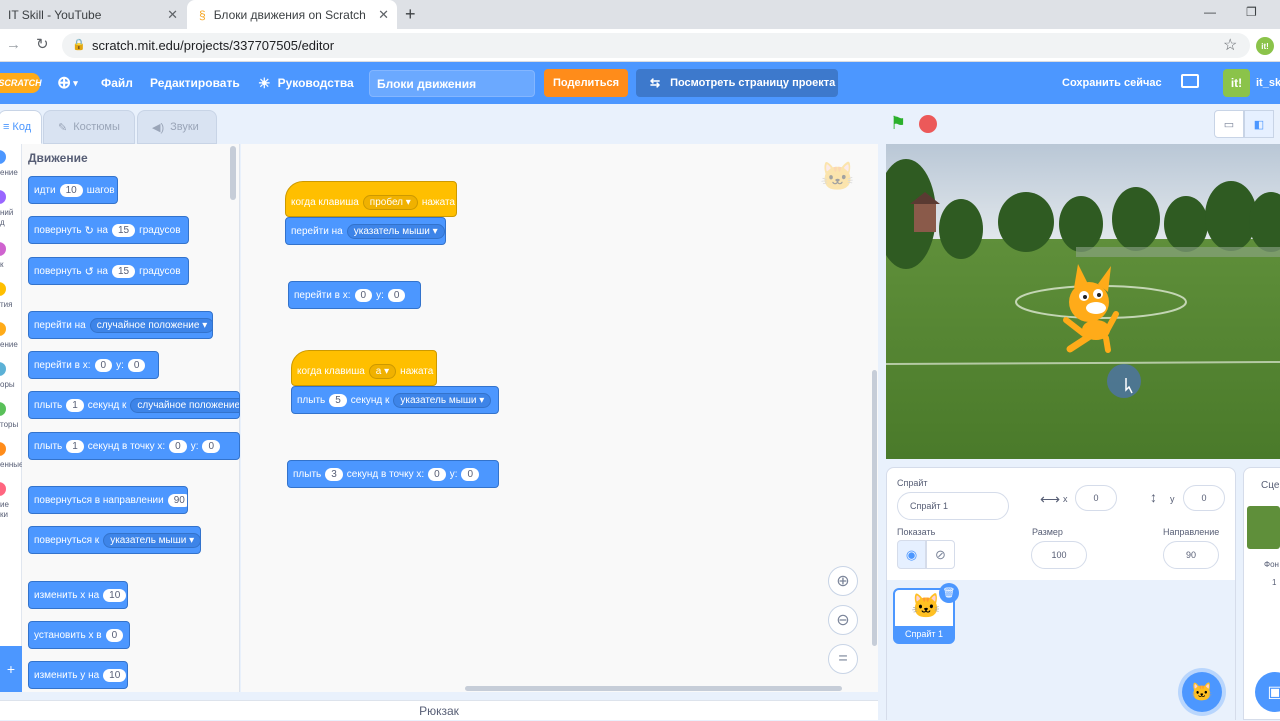  What do you see at coordinates (1259, 124) in the screenshot?
I see `large-stage-icon: ◧` at bounding box center [1259, 124].